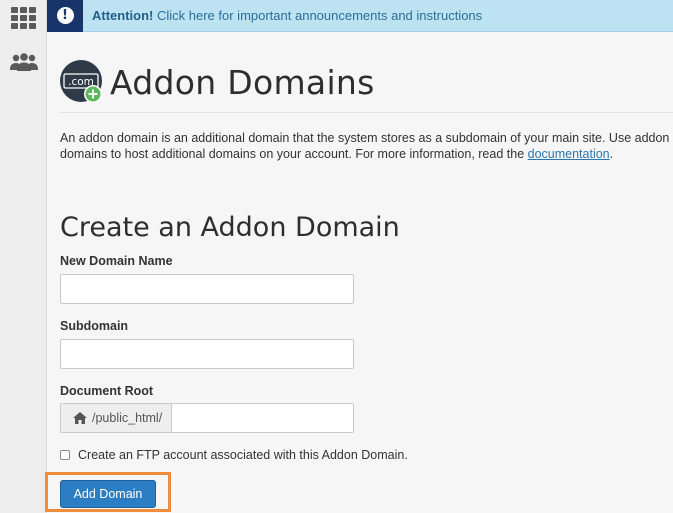  I want to click on new-domain-label: New Domain Name, so click(116, 261).